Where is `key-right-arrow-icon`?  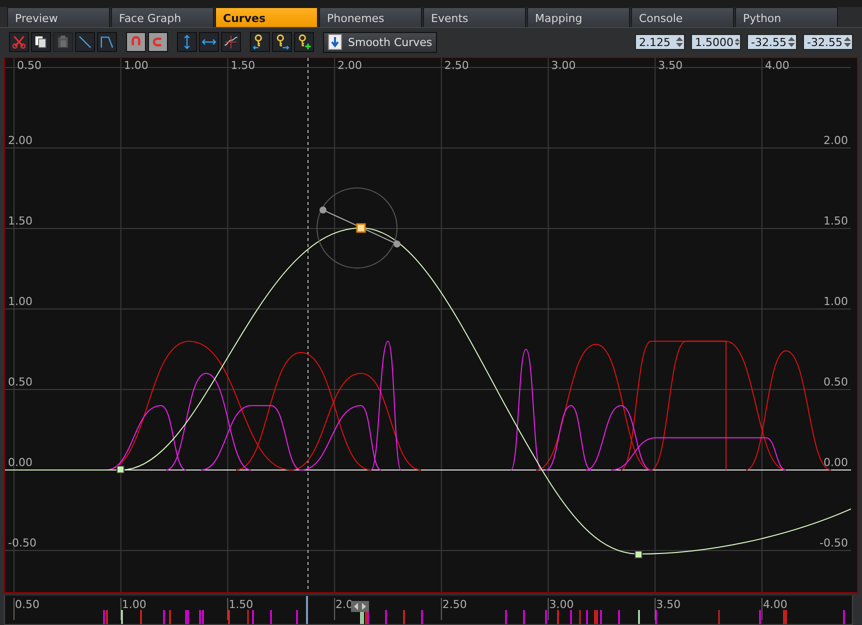
key-right-arrow-icon is located at coordinates (282, 42).